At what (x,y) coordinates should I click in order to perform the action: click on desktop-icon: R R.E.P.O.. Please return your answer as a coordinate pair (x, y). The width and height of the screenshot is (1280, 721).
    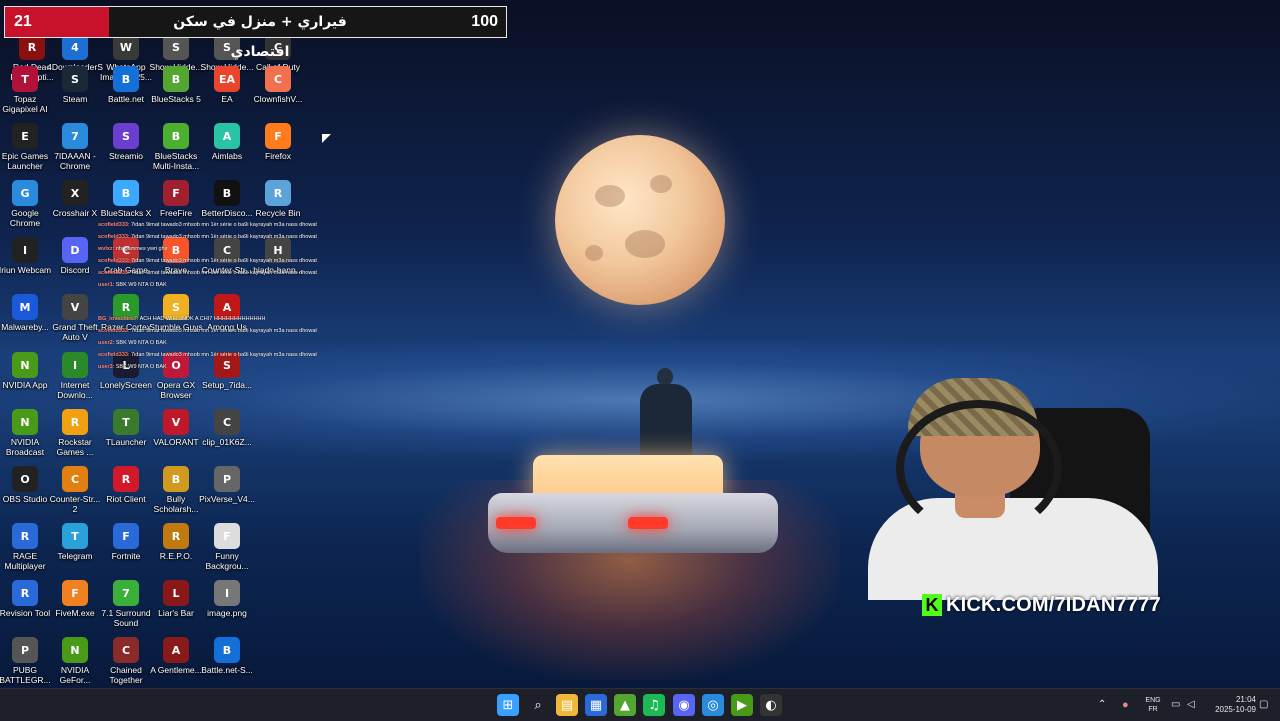
    Looking at the image, I should click on (176, 542).